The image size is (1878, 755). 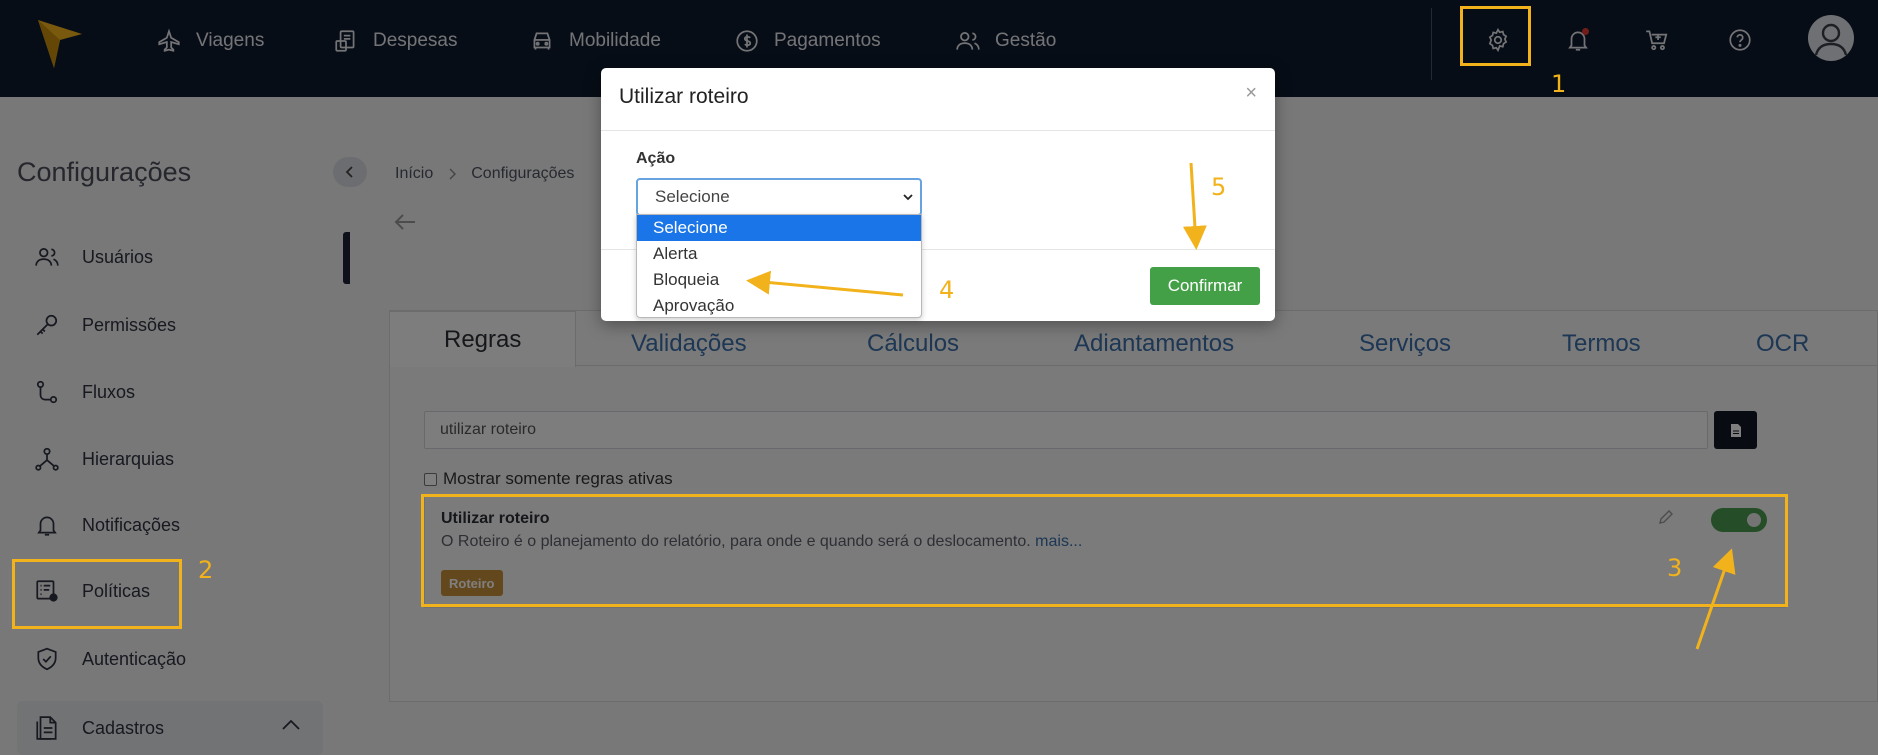 I want to click on action-dropdown: Selecione Alerta Bloqueia Aprovação, so click(x=779, y=266).